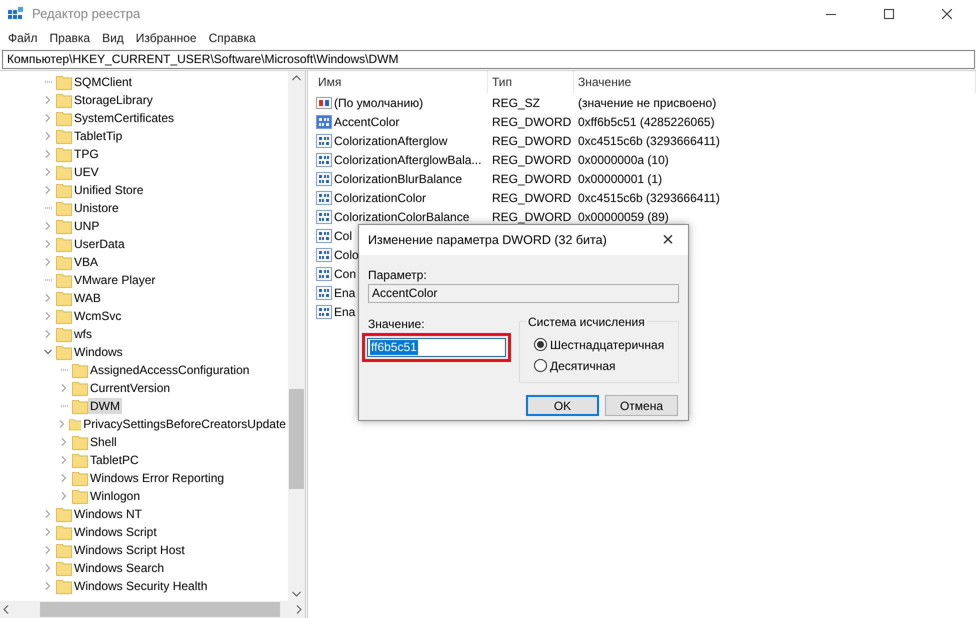  What do you see at coordinates (141, 586) in the screenshot?
I see `tree-item: Windows Security Health` at bounding box center [141, 586].